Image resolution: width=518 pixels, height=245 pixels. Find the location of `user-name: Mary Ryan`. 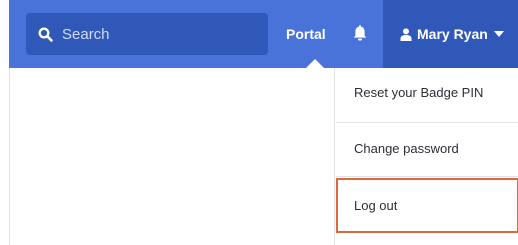

user-name: Mary Ryan is located at coordinates (452, 34).